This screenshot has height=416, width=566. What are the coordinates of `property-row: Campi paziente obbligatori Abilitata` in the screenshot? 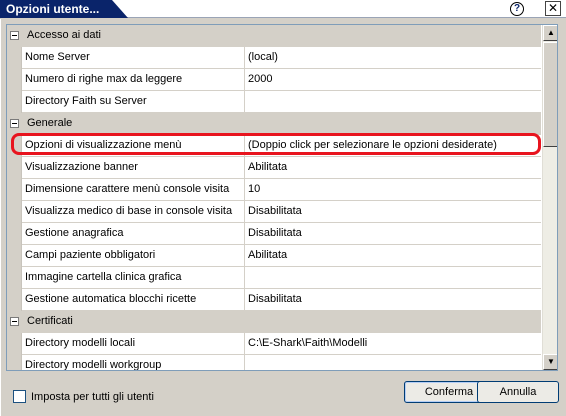 It's located at (274, 256).